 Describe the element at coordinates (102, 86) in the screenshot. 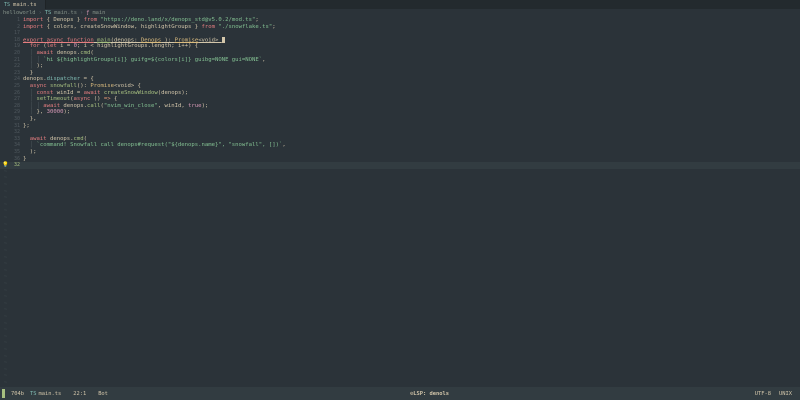

I see `code-token: Promise` at that location.